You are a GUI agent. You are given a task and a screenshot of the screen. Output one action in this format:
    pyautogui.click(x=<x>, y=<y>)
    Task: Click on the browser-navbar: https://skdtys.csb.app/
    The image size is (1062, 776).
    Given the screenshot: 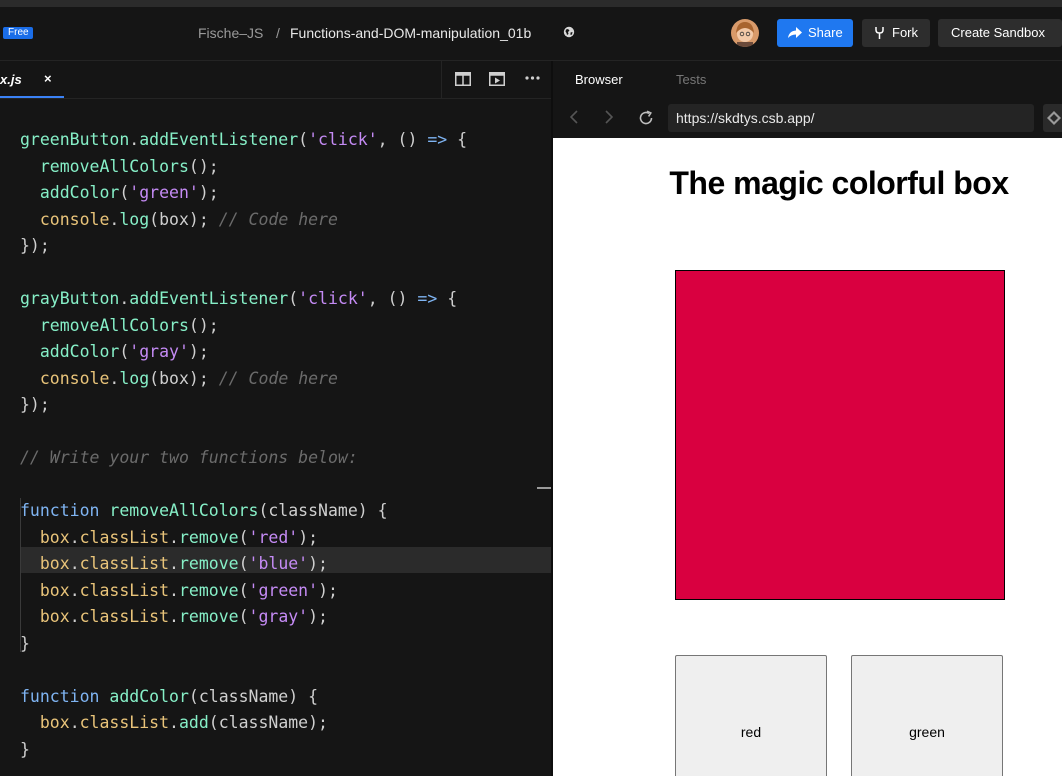 What is the action you would take?
    pyautogui.click(x=807, y=118)
    